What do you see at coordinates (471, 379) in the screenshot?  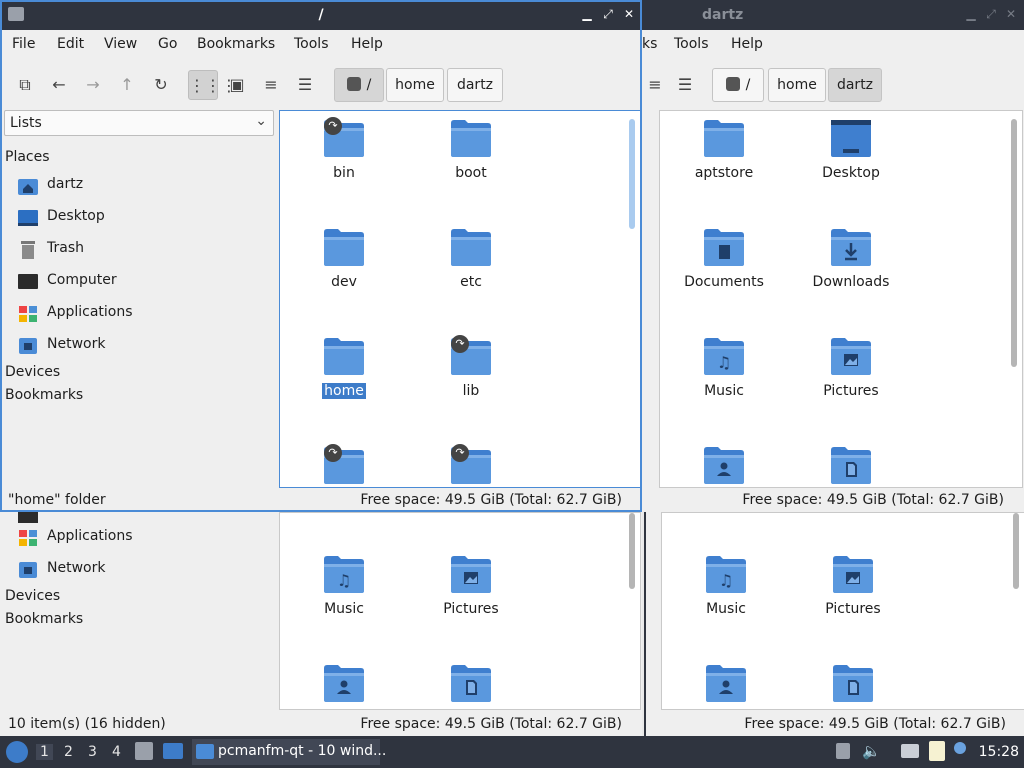 I see `folder-item-link: ↷ lib` at bounding box center [471, 379].